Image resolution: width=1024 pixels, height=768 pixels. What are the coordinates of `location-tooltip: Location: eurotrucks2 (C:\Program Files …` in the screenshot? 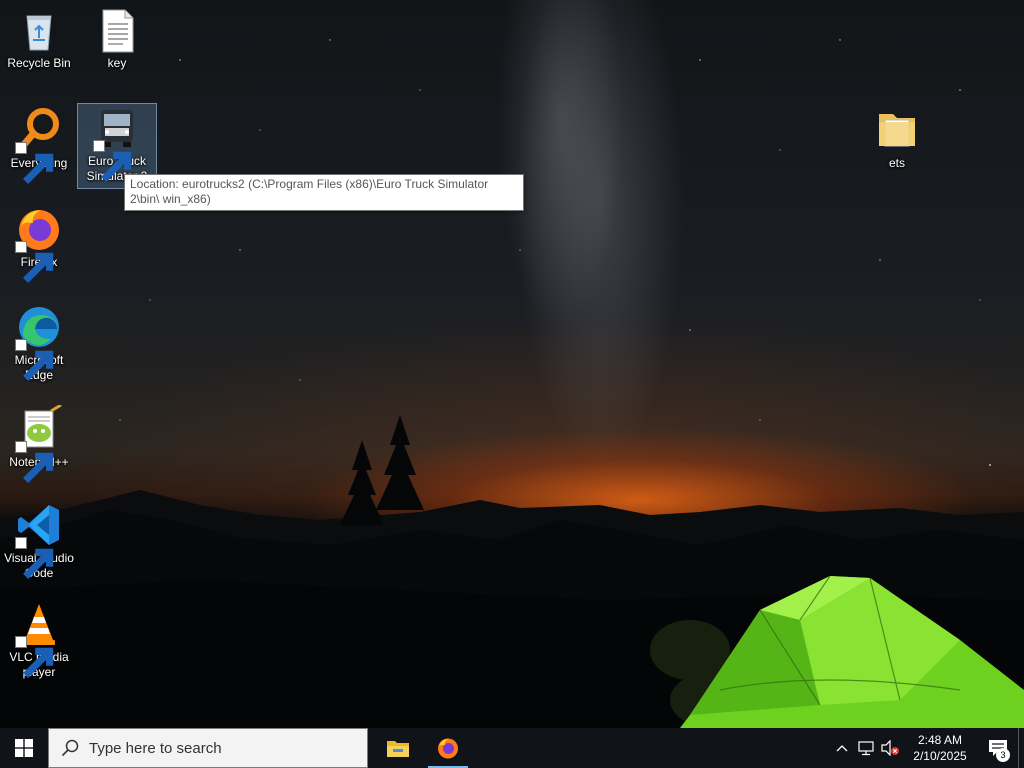 It's located at (324, 192).